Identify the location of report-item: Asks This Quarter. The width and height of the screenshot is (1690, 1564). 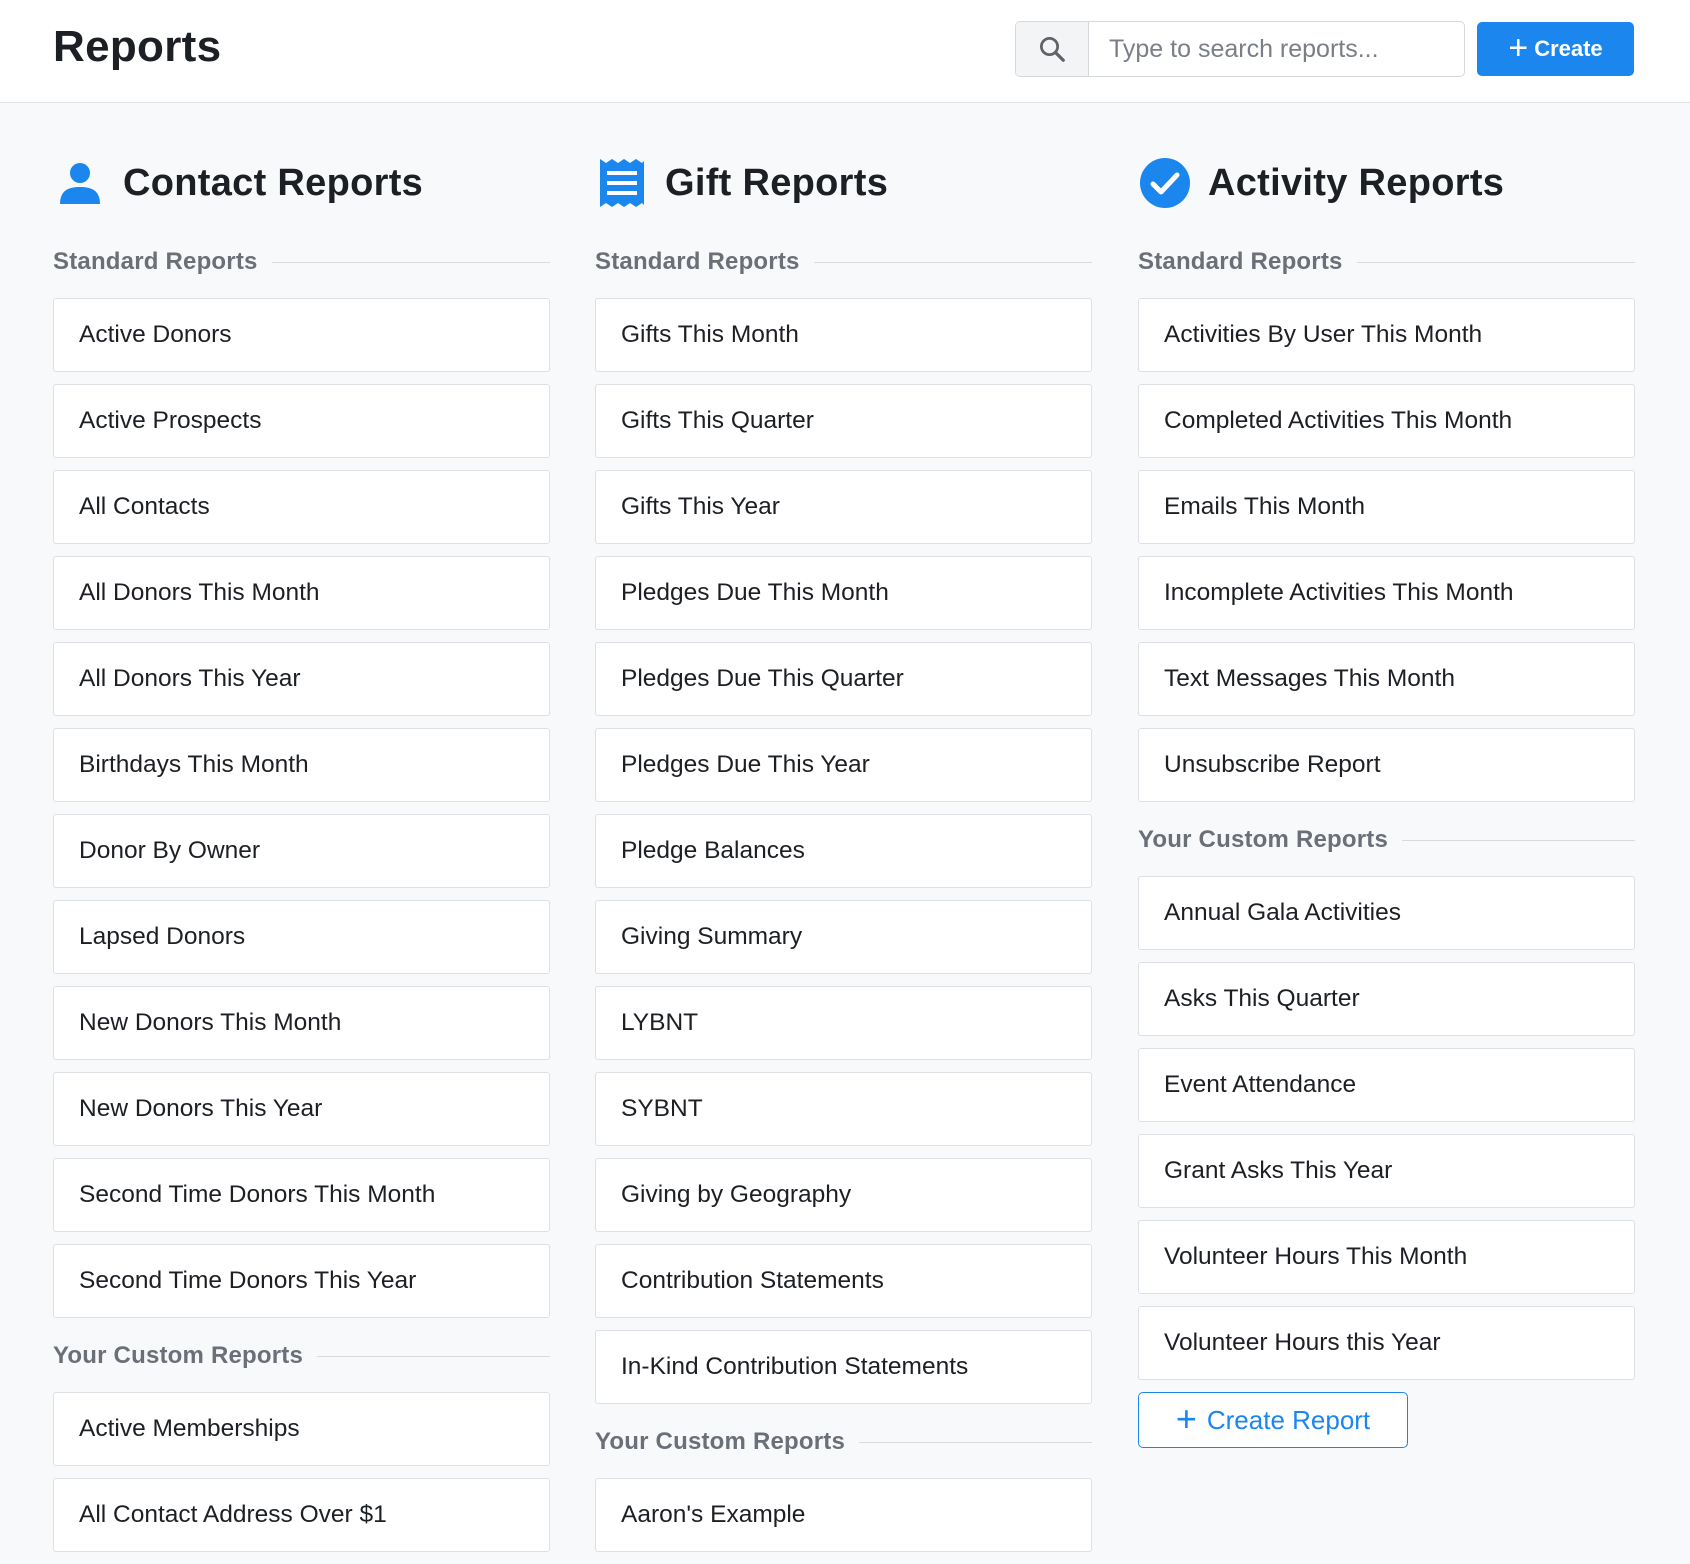
(1386, 999).